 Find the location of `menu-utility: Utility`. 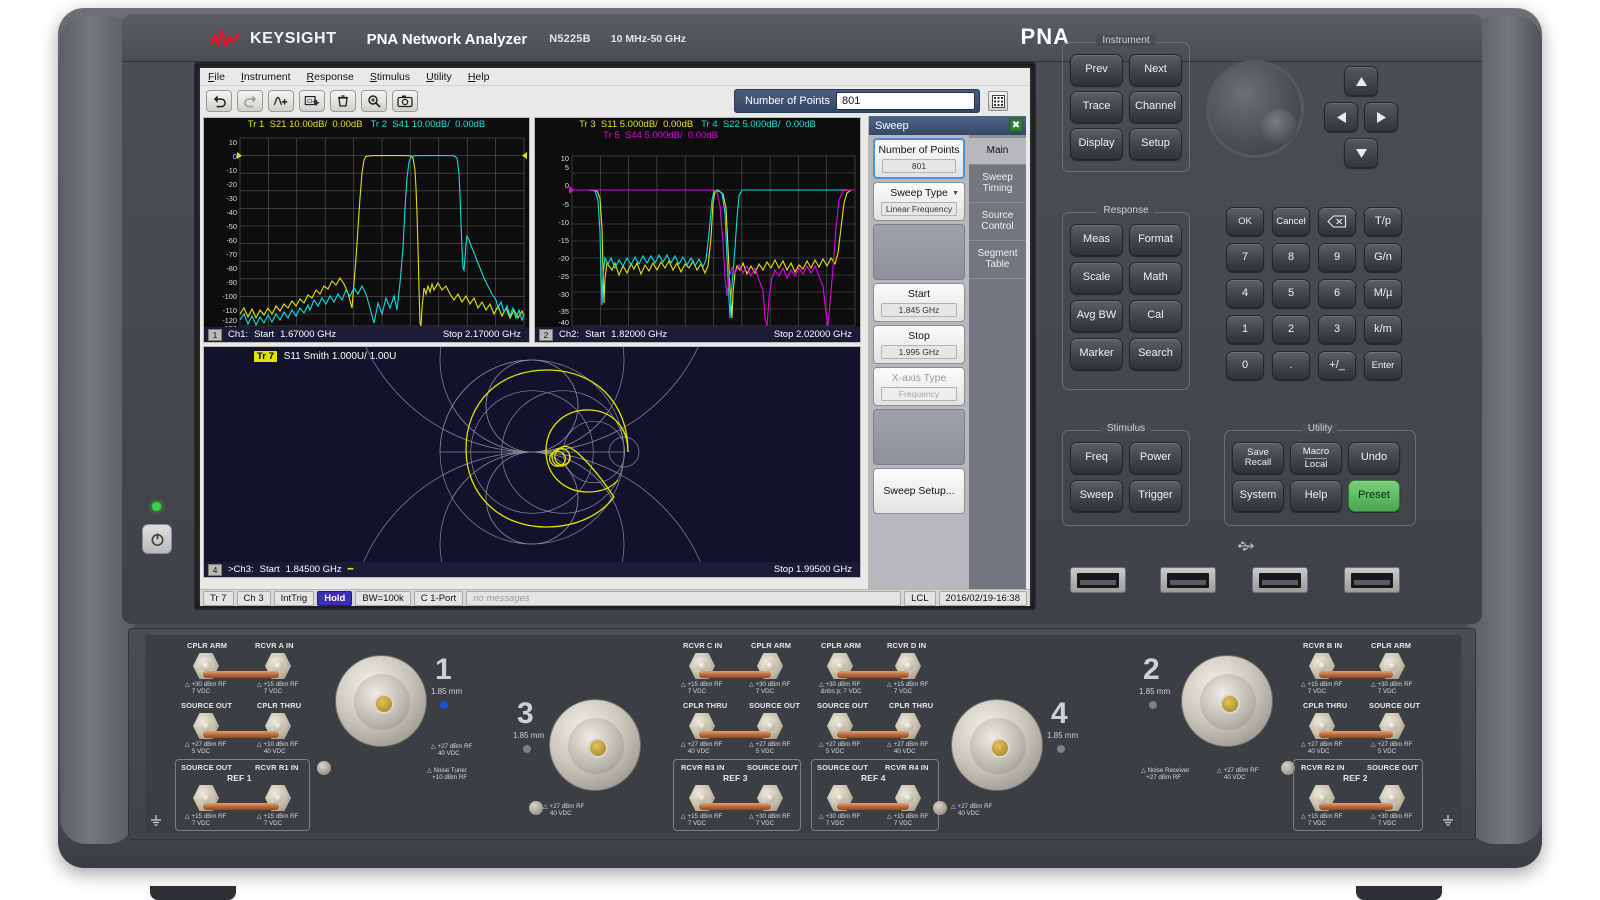

menu-utility: Utility is located at coordinates (439, 77).